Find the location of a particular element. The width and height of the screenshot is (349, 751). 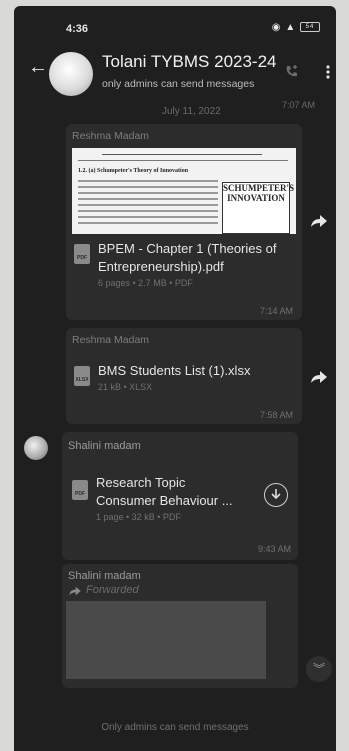

arrow-left-icon: ← is located at coordinates (38, 67).